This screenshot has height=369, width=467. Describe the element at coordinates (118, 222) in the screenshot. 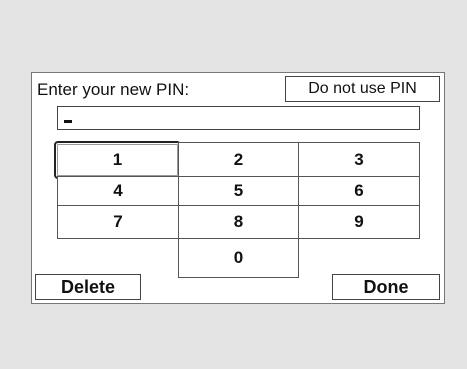

I see `key-7: 7` at that location.